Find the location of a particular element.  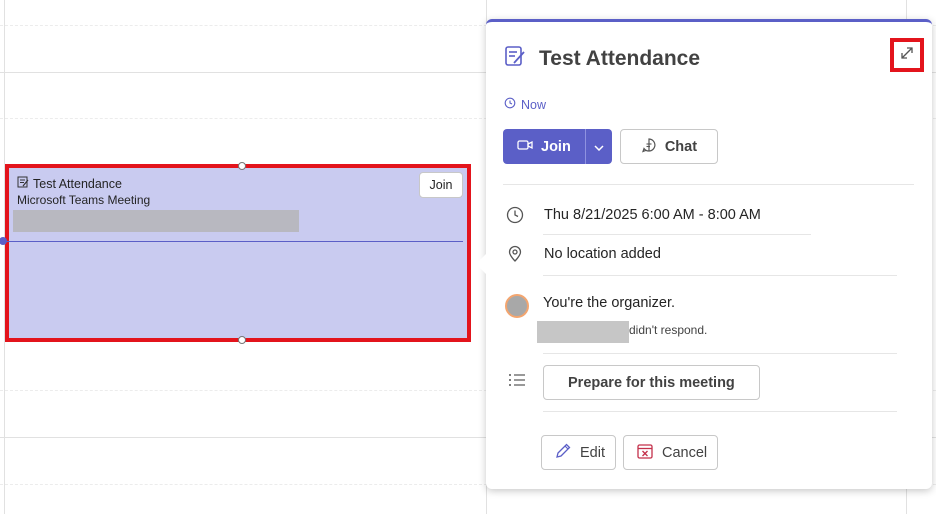

chat-button: Chat is located at coordinates (669, 146).